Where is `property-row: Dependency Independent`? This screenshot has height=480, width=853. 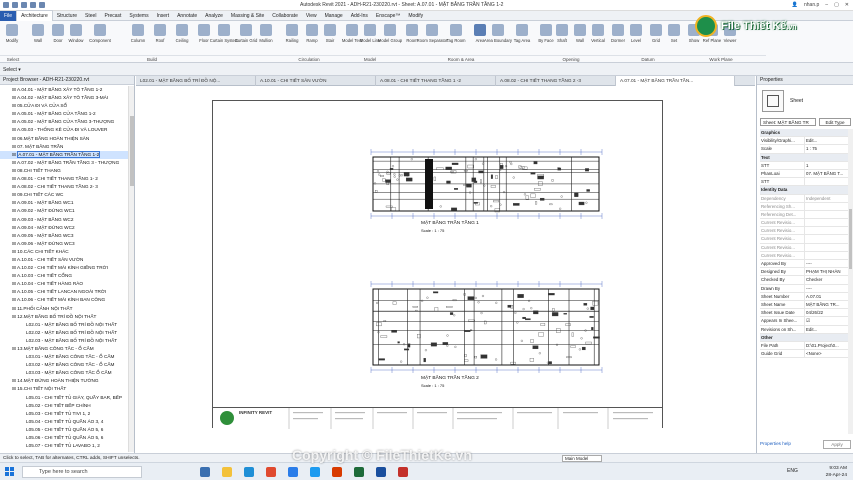 property-row: Dependency Independent is located at coordinates (804, 198).